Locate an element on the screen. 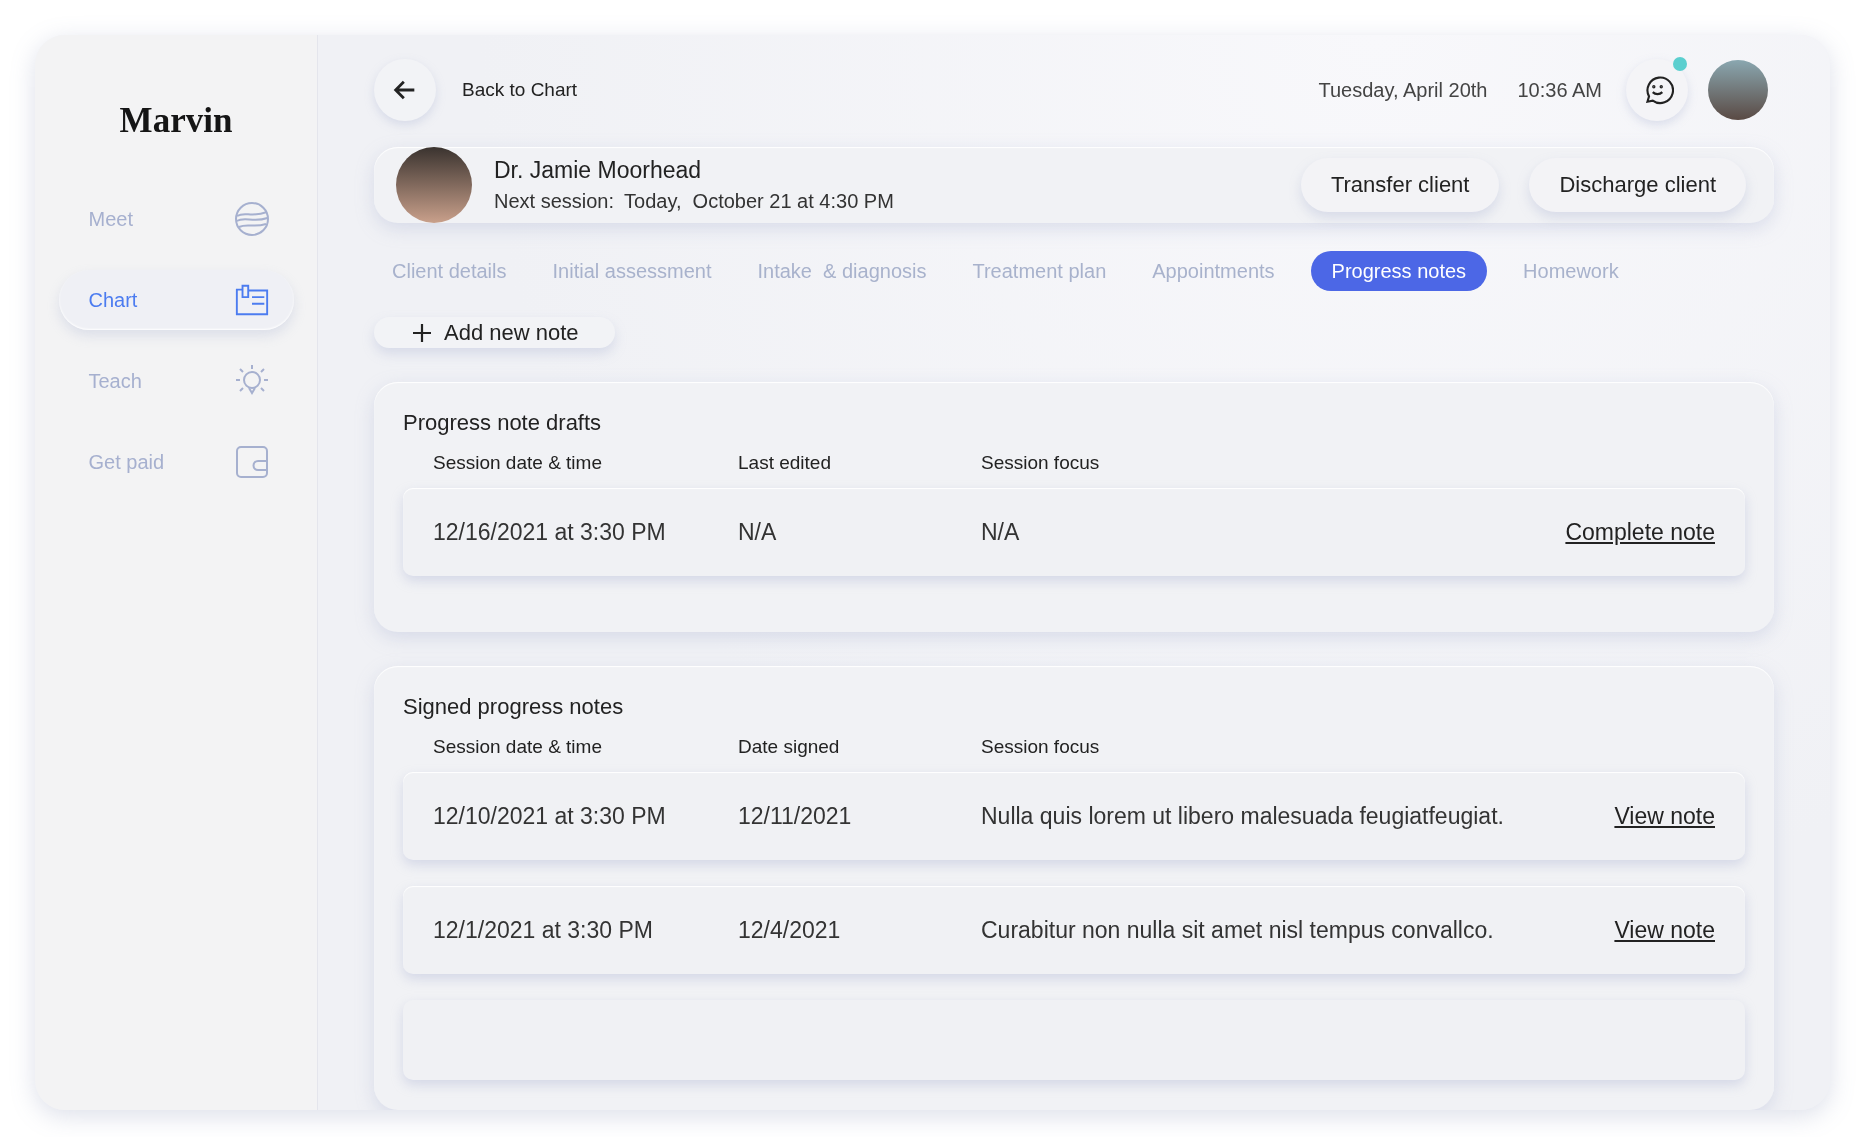 This screenshot has width=1857, height=1137. sidebar-item: Meet is located at coordinates (176, 219).